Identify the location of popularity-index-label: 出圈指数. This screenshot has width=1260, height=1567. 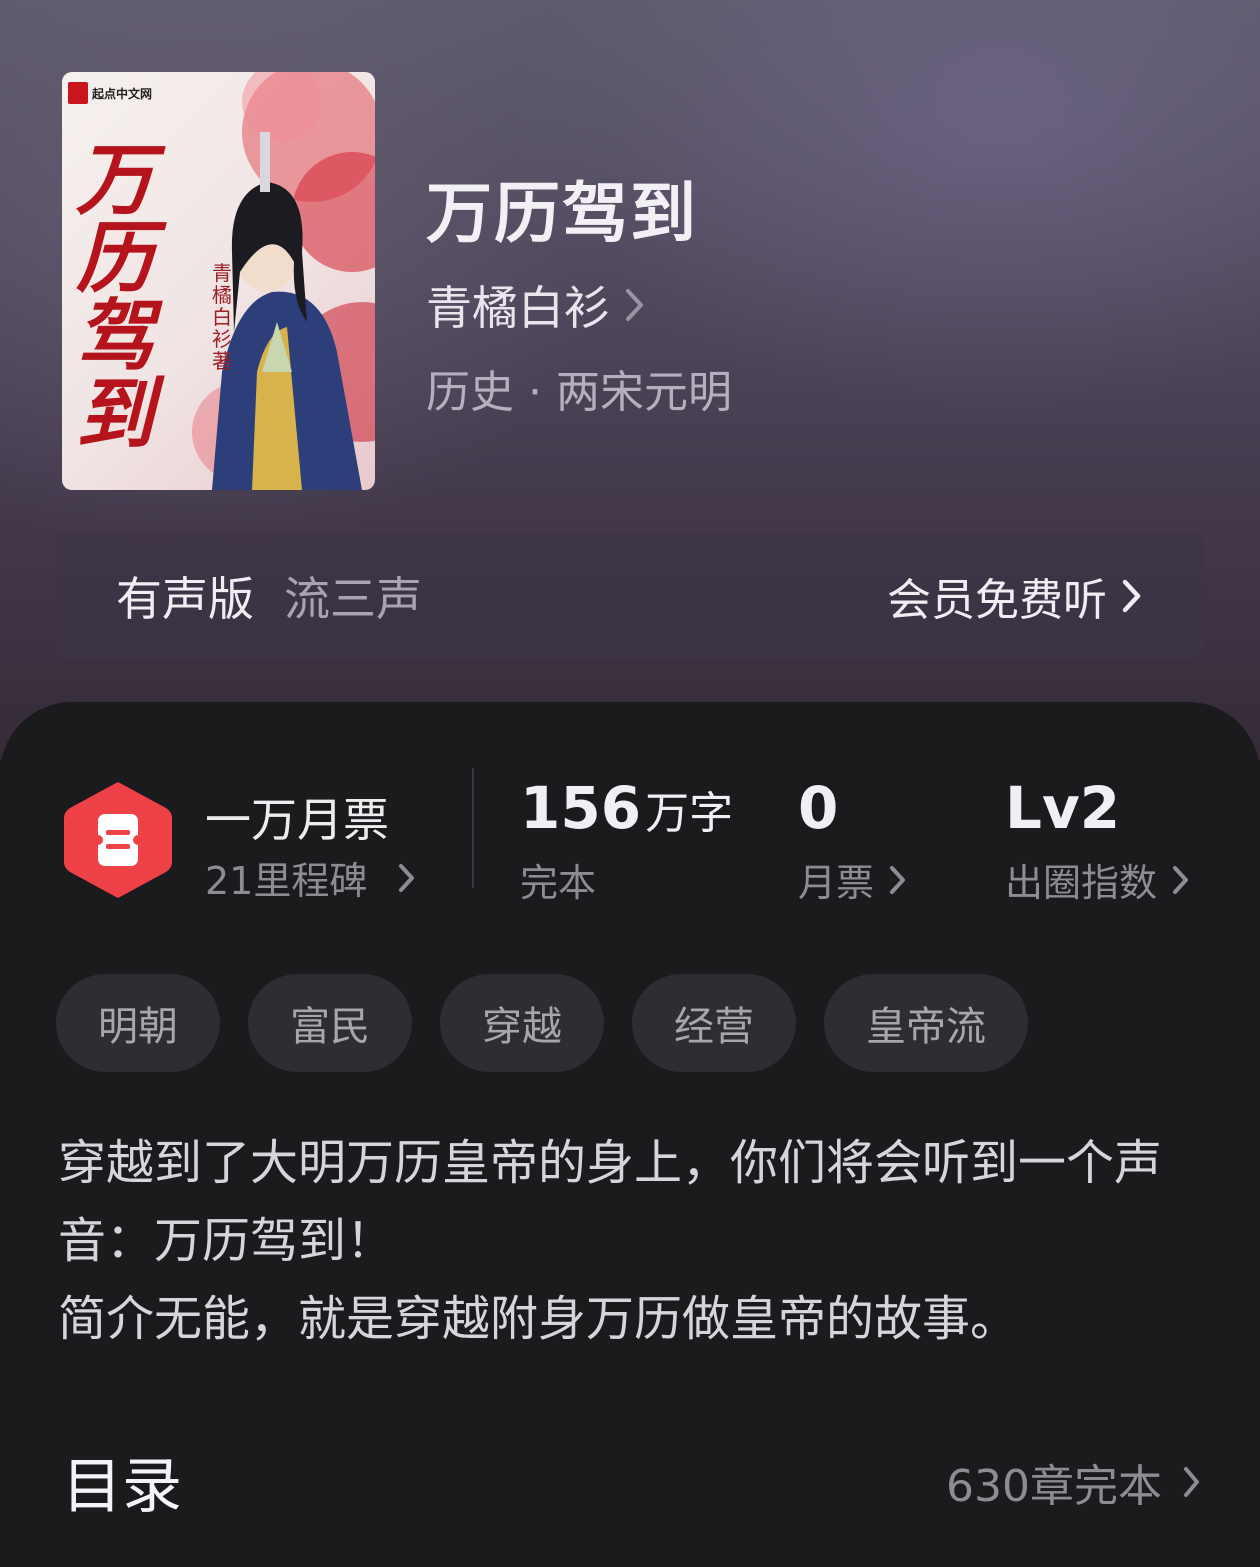
(1081, 883).